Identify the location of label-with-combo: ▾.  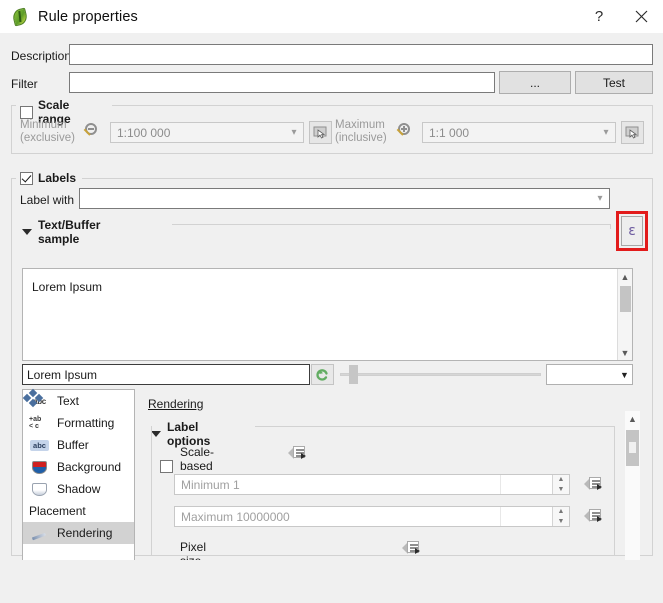
(344, 198).